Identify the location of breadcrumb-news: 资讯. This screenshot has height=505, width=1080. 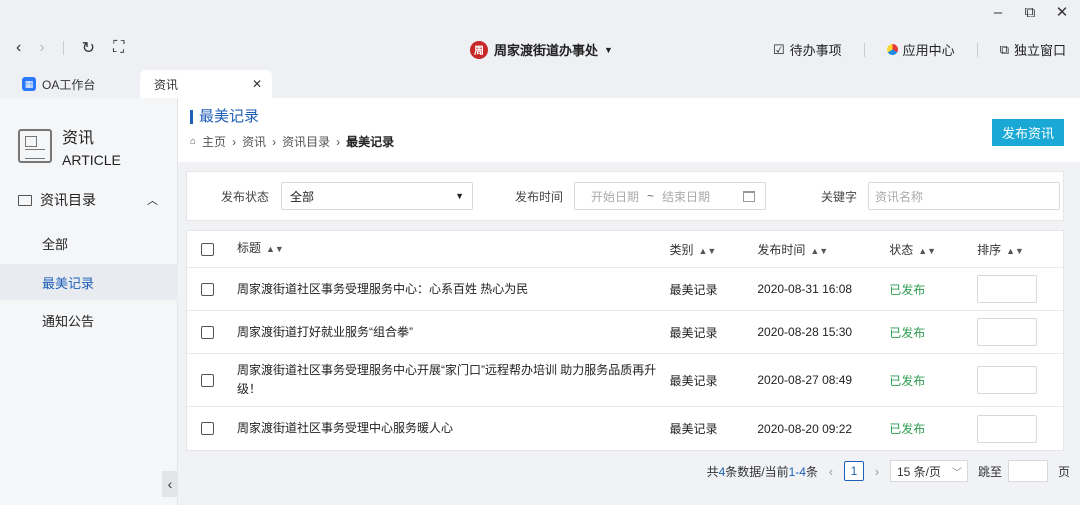
(254, 141).